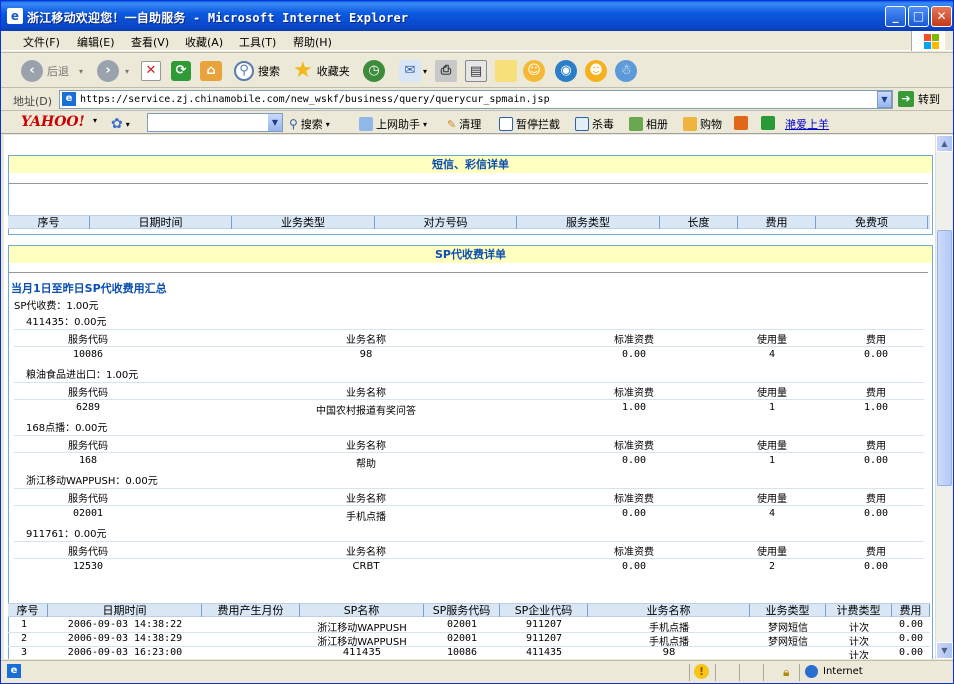 Image resolution: width=954 pixels, height=684 pixels. I want to click on menu-favorites: 收藏(A), so click(204, 42).